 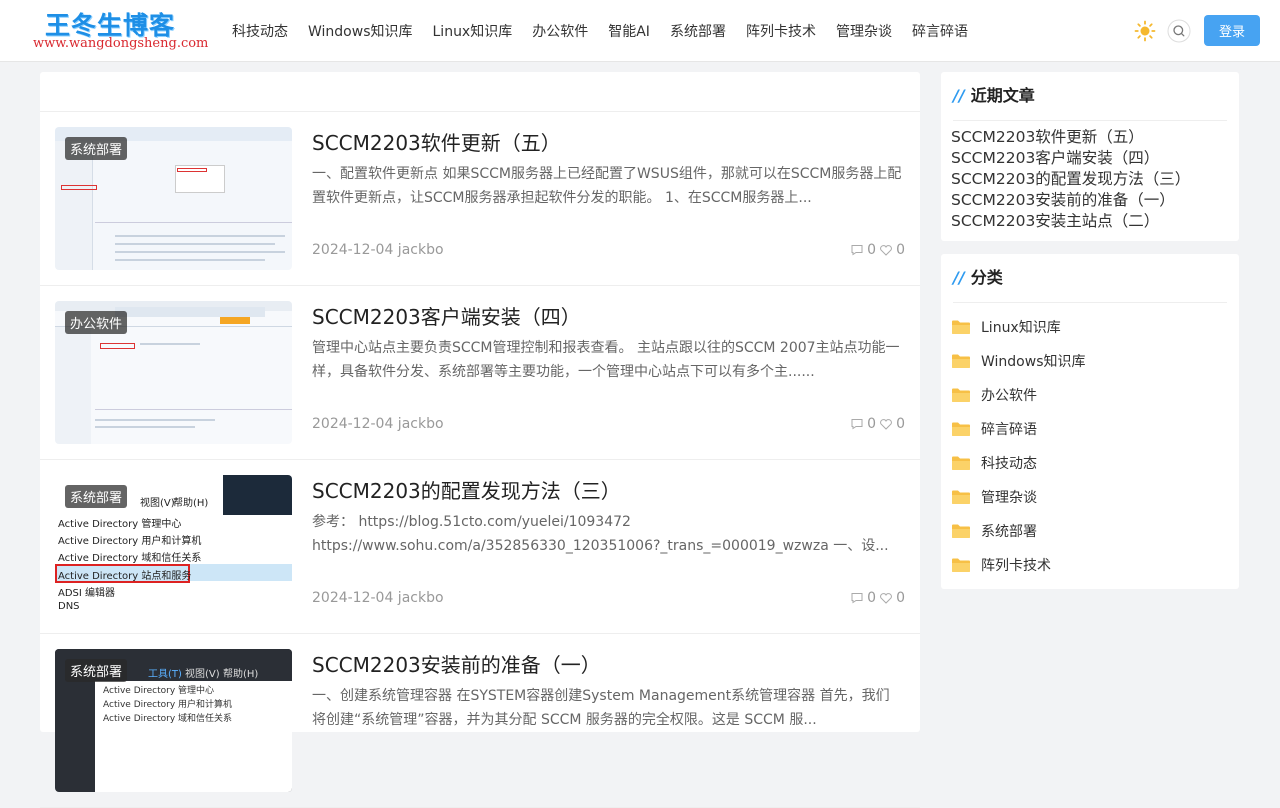 I want to click on nav-item-ai: 智能AI, so click(x=629, y=31).